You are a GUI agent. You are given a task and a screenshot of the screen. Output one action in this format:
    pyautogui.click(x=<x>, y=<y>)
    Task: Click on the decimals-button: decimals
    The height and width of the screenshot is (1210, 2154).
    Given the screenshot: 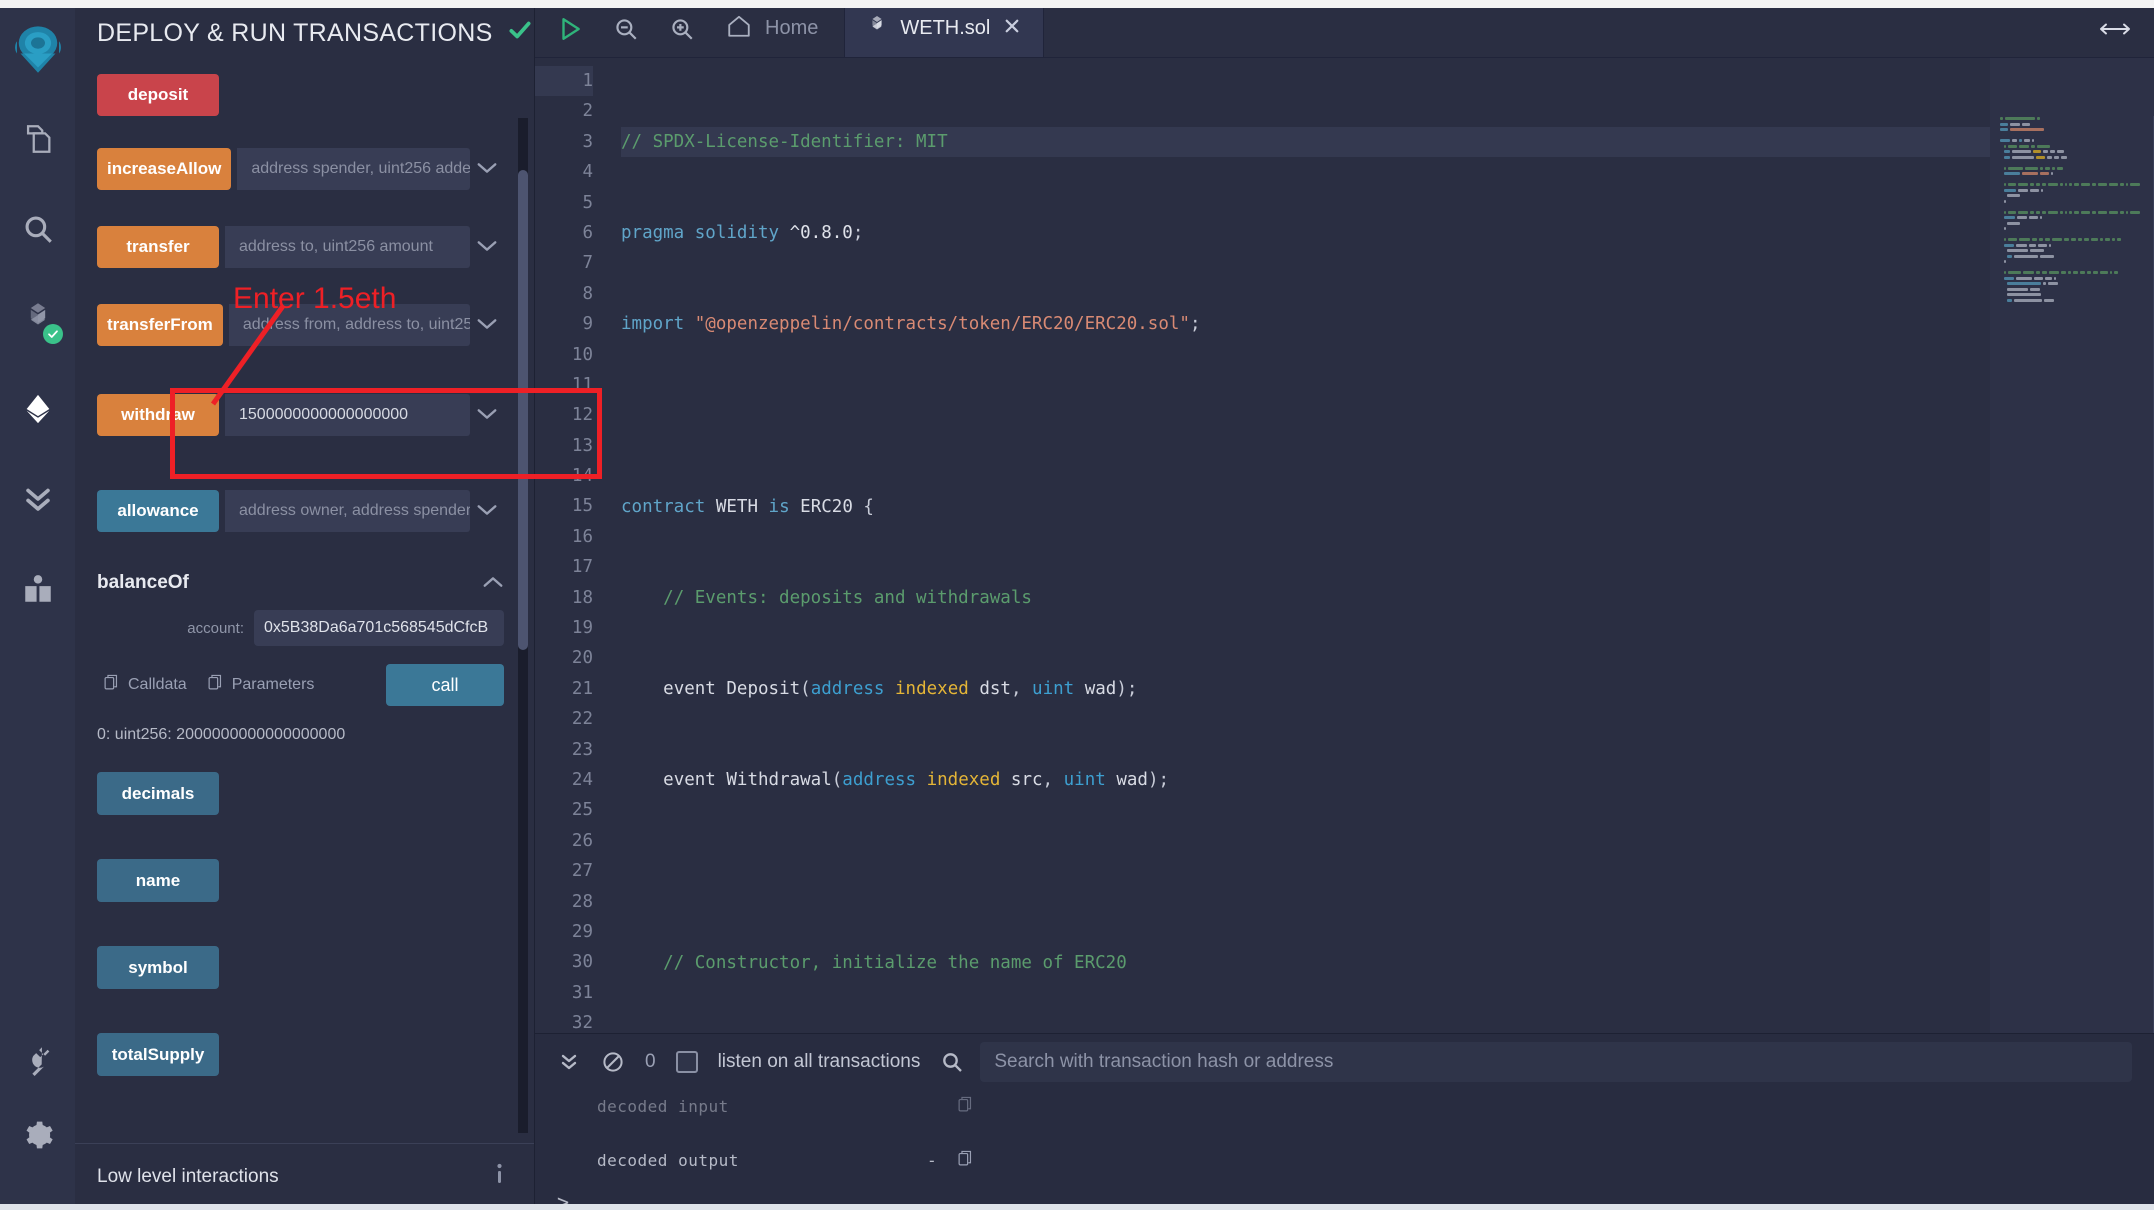 What is the action you would take?
    pyautogui.click(x=158, y=793)
    